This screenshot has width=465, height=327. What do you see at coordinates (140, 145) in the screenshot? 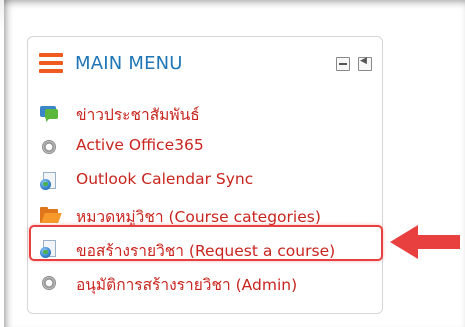
I see `menu-item-label: Active Office365` at bounding box center [140, 145].